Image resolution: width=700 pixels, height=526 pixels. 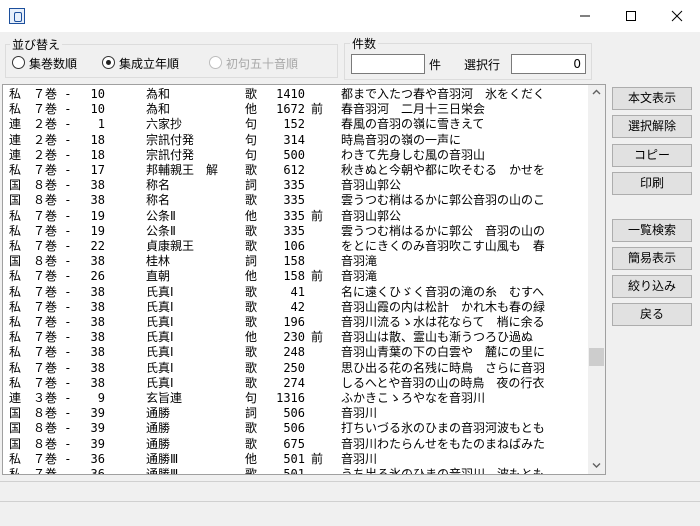 I want to click on clear-selection-button: 選択解除, so click(x=652, y=126).